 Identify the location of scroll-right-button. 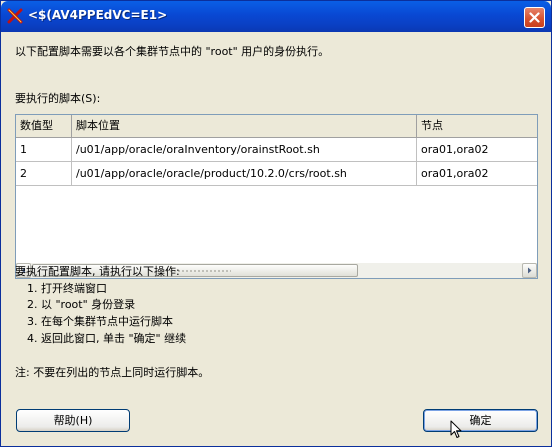
(529, 270).